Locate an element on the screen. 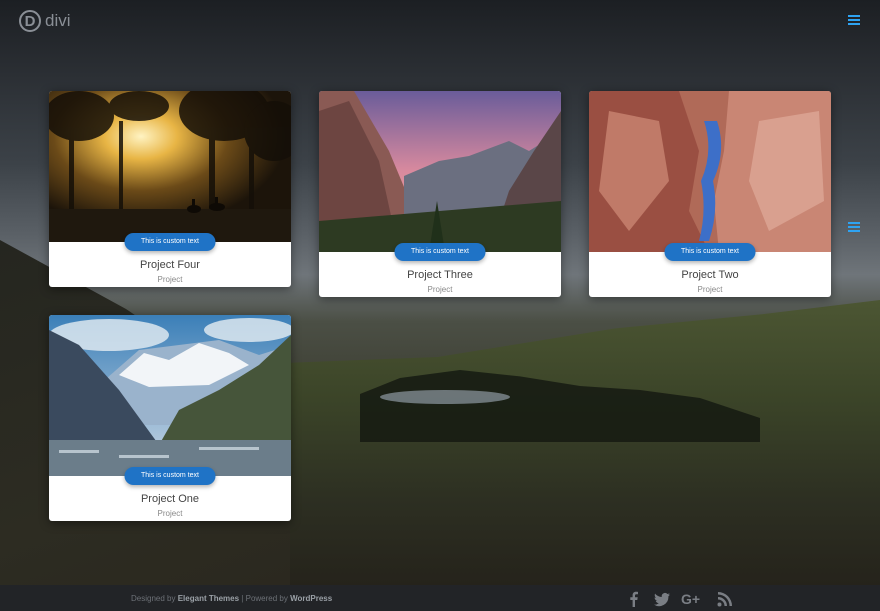 The width and height of the screenshot is (880, 611). wordpress-link: WordPress is located at coordinates (311, 598).